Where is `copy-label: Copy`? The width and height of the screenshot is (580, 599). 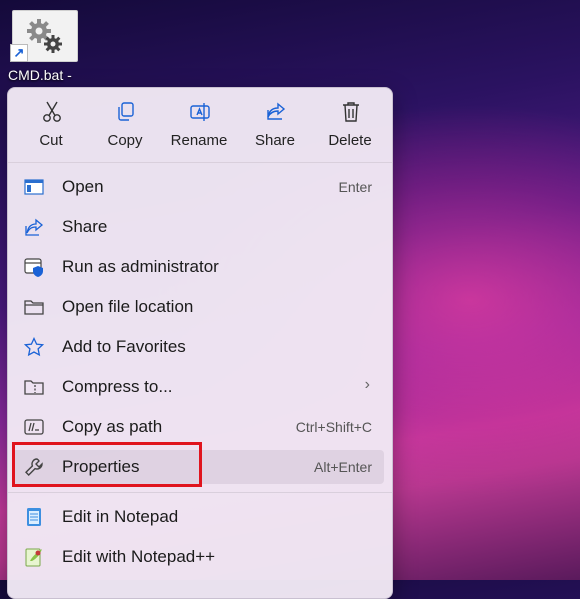 copy-label: Copy is located at coordinates (125, 140).